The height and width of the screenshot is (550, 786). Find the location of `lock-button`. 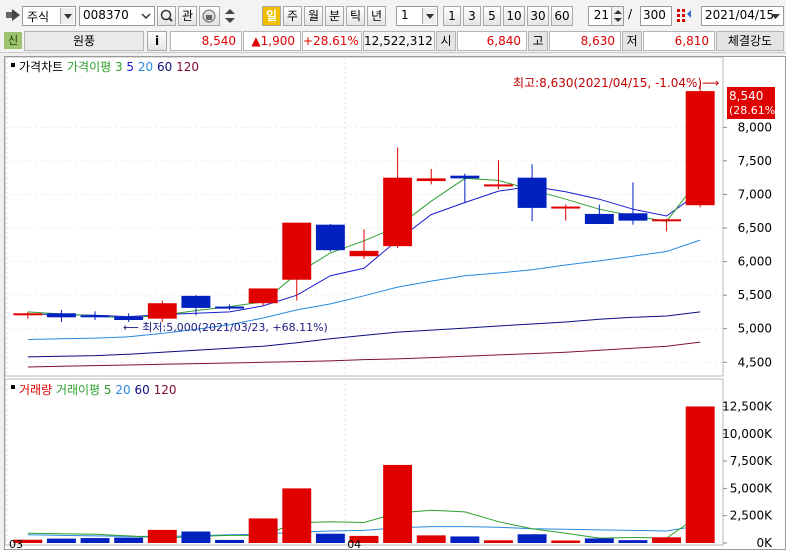

lock-button is located at coordinates (209, 16).